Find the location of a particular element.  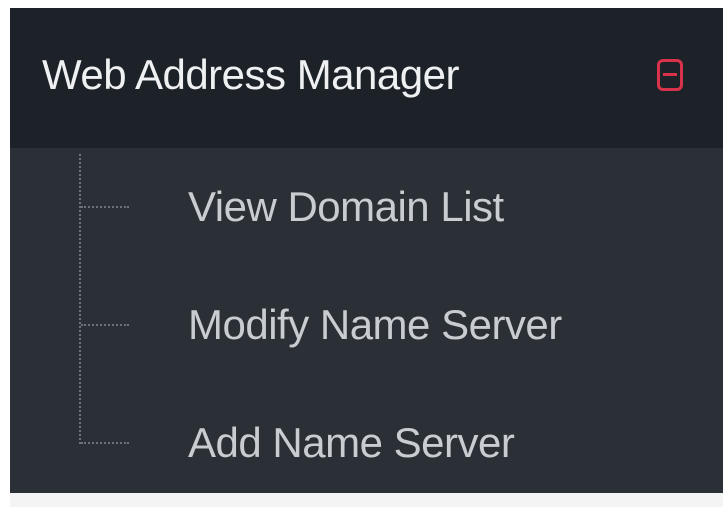

collapse-minus-icon is located at coordinates (670, 75).